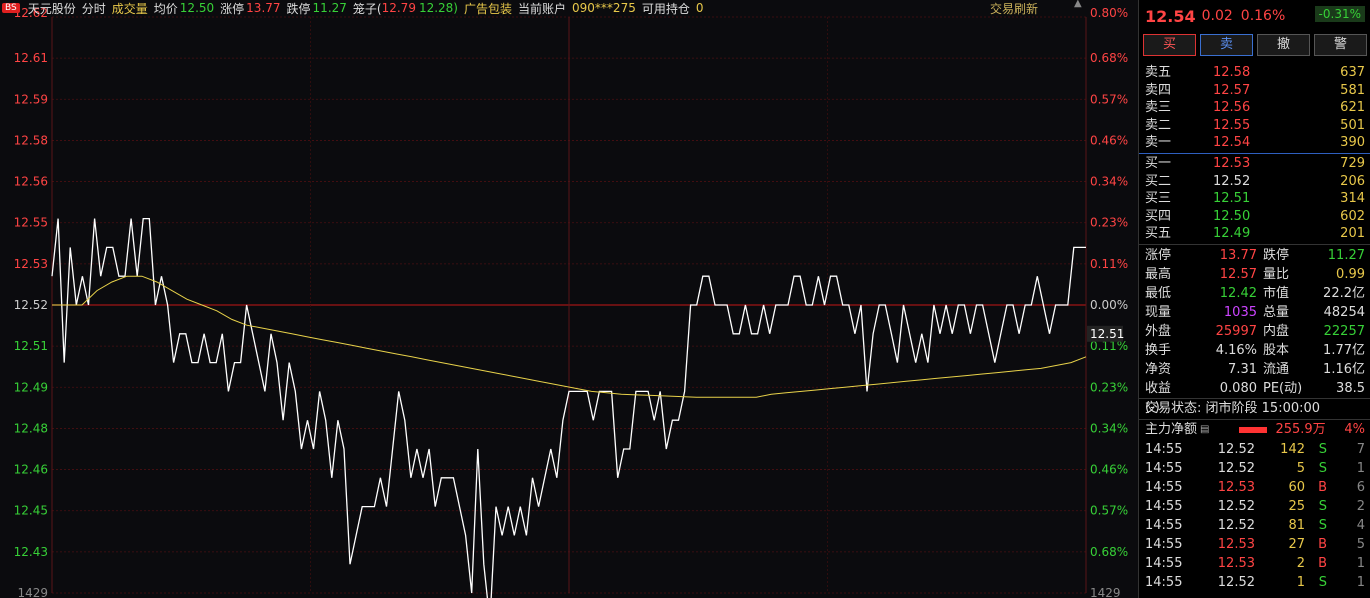 This screenshot has width=1370, height=598. Describe the element at coordinates (1263, 16) in the screenshot. I see `price-change-pct: 0.16%` at that location.